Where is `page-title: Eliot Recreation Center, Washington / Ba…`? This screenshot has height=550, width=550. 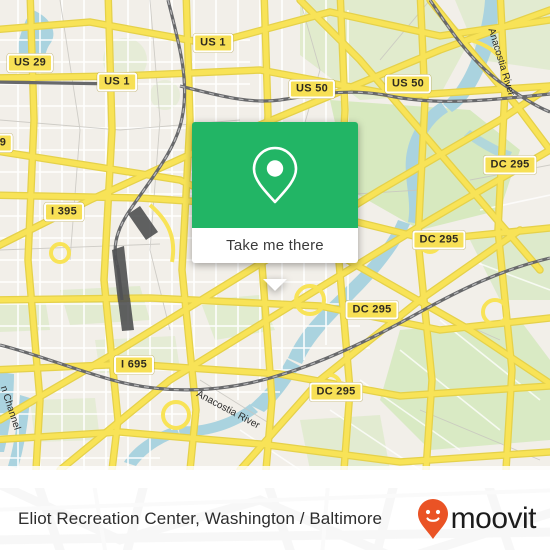
page-title: Eliot Recreation Center, Washington / Ba… is located at coordinates (200, 518).